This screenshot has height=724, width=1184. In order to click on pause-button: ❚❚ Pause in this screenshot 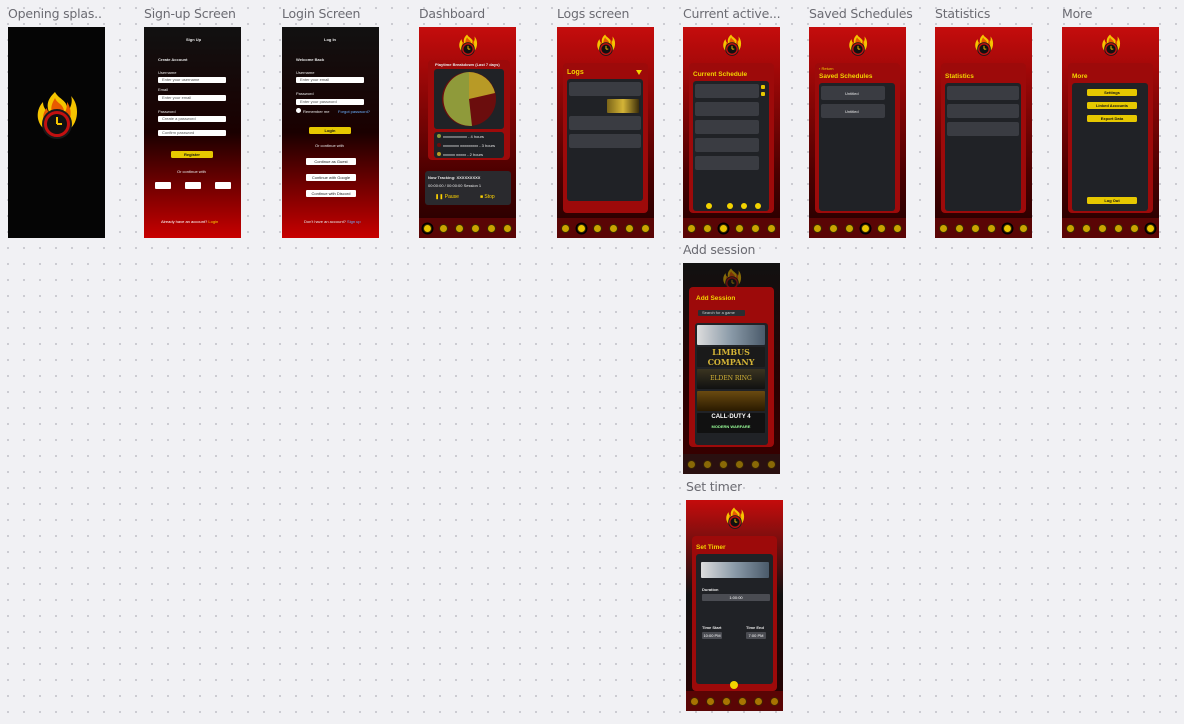, I will do `click(447, 197)`.